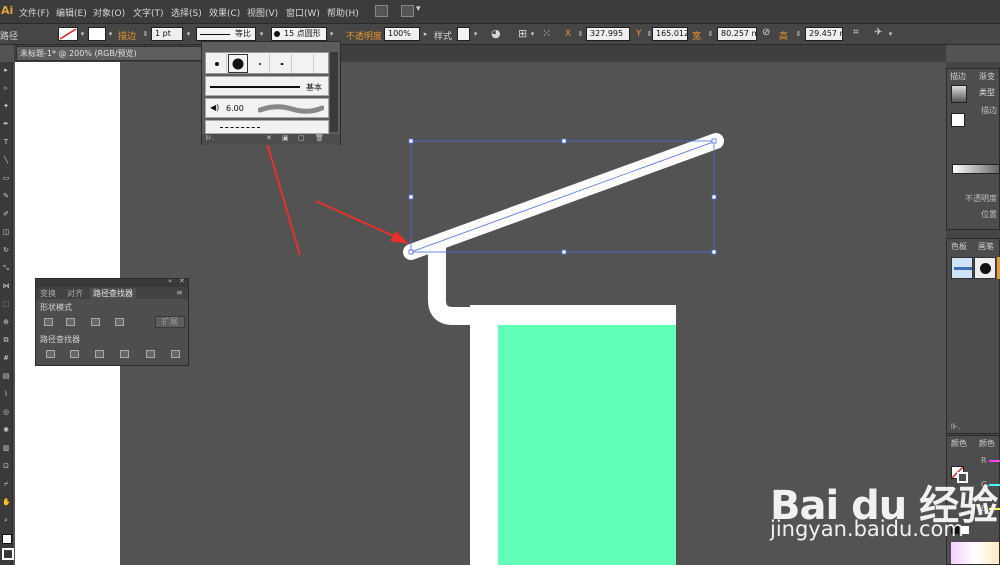 The image size is (1000, 565). What do you see at coordinates (110, 34) in the screenshot?
I see `stroke-dropdown-icon: ▾` at bounding box center [110, 34].